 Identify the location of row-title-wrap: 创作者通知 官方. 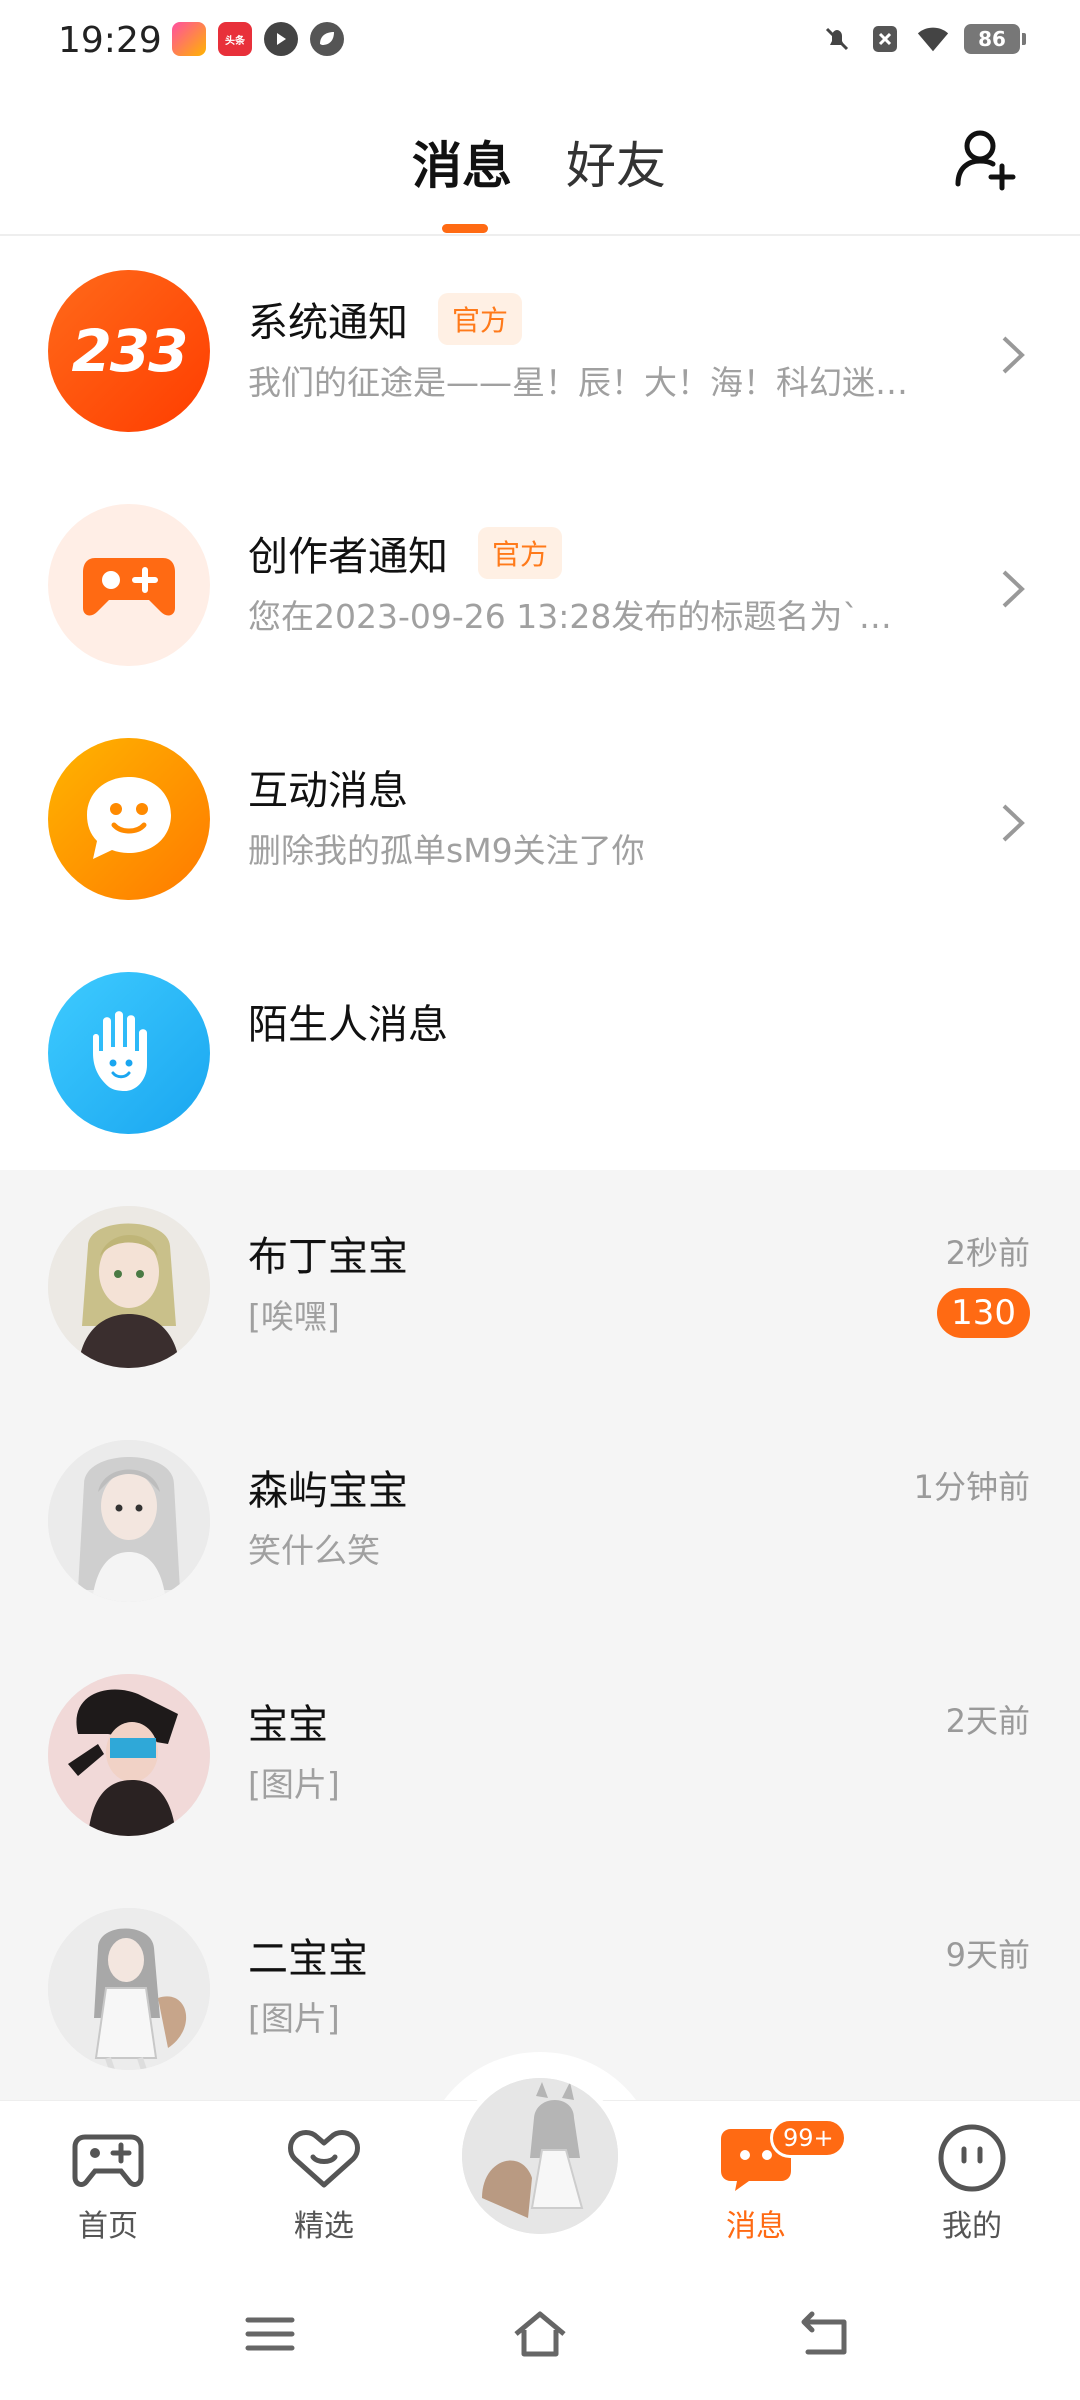
(405, 553).